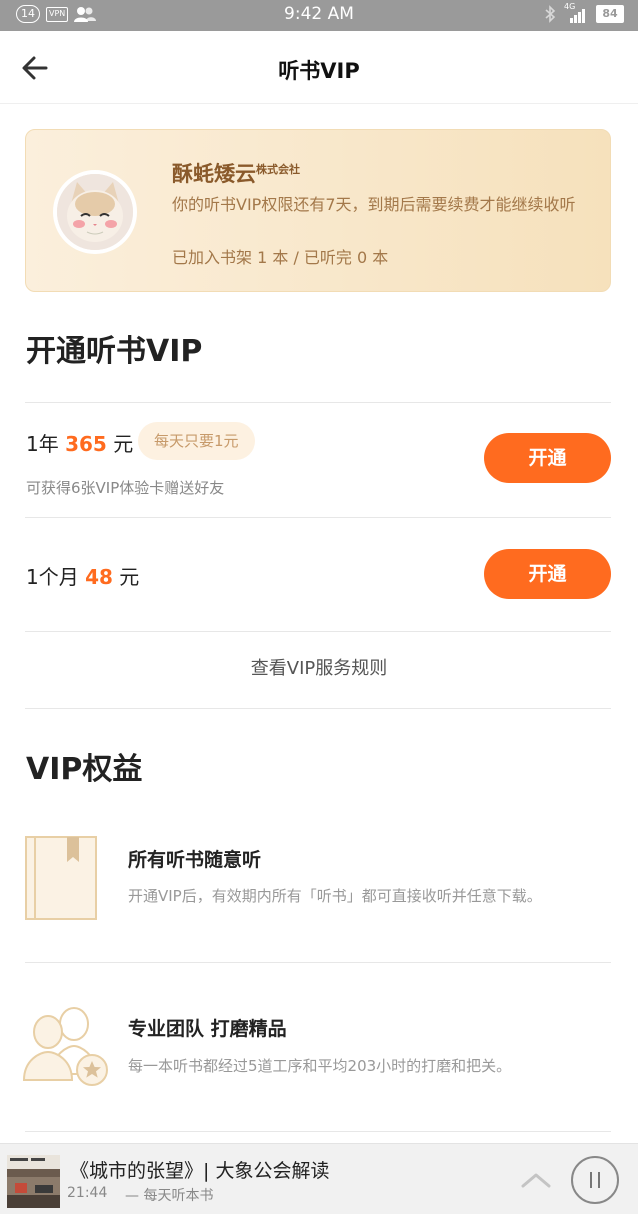 The width and height of the screenshot is (638, 1214). I want to click on status-bar: 14 VPN 9:42 AM 4G 84, so click(319, 15).